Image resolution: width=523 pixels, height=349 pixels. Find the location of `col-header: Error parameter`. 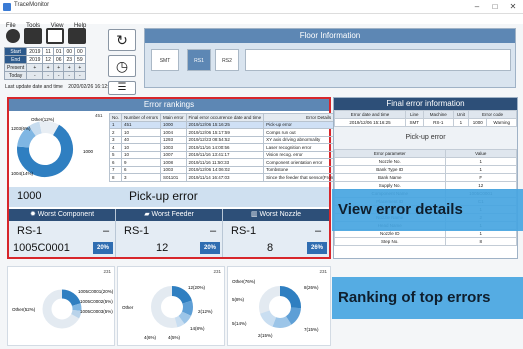

col-header: Error parameter is located at coordinates (390, 153).